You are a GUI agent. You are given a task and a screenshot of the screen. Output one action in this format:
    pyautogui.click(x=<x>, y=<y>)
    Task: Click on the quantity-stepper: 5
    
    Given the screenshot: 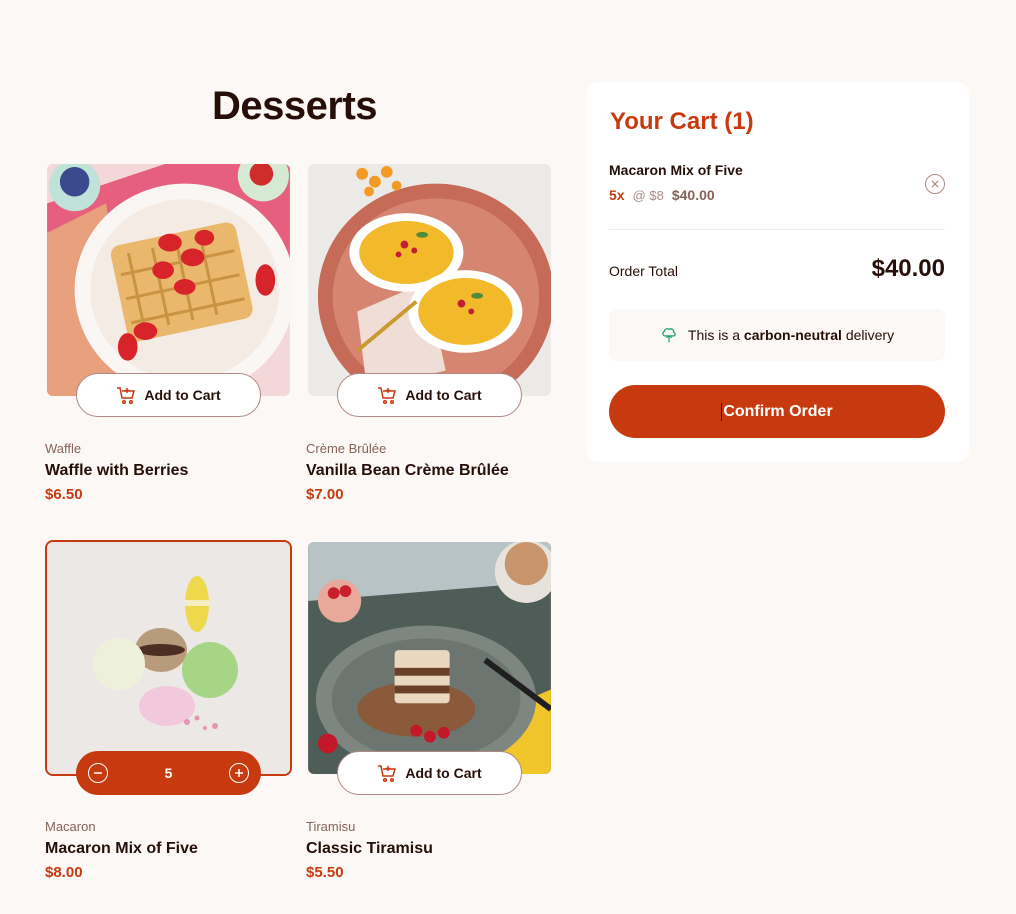 What is the action you would take?
    pyautogui.click(x=168, y=773)
    